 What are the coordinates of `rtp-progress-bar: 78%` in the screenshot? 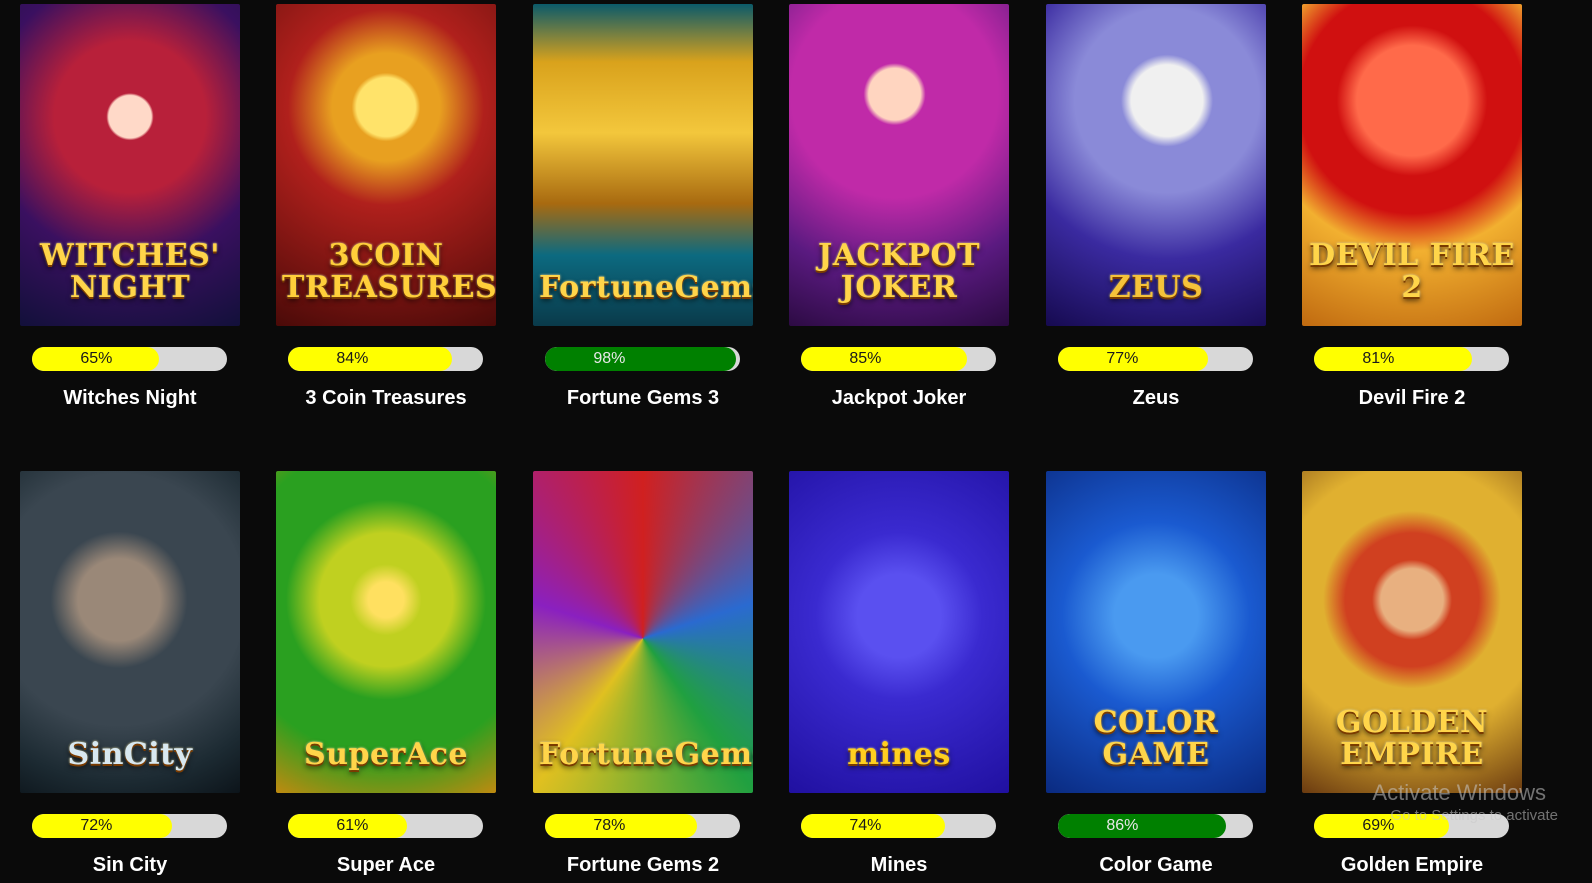 It's located at (642, 826).